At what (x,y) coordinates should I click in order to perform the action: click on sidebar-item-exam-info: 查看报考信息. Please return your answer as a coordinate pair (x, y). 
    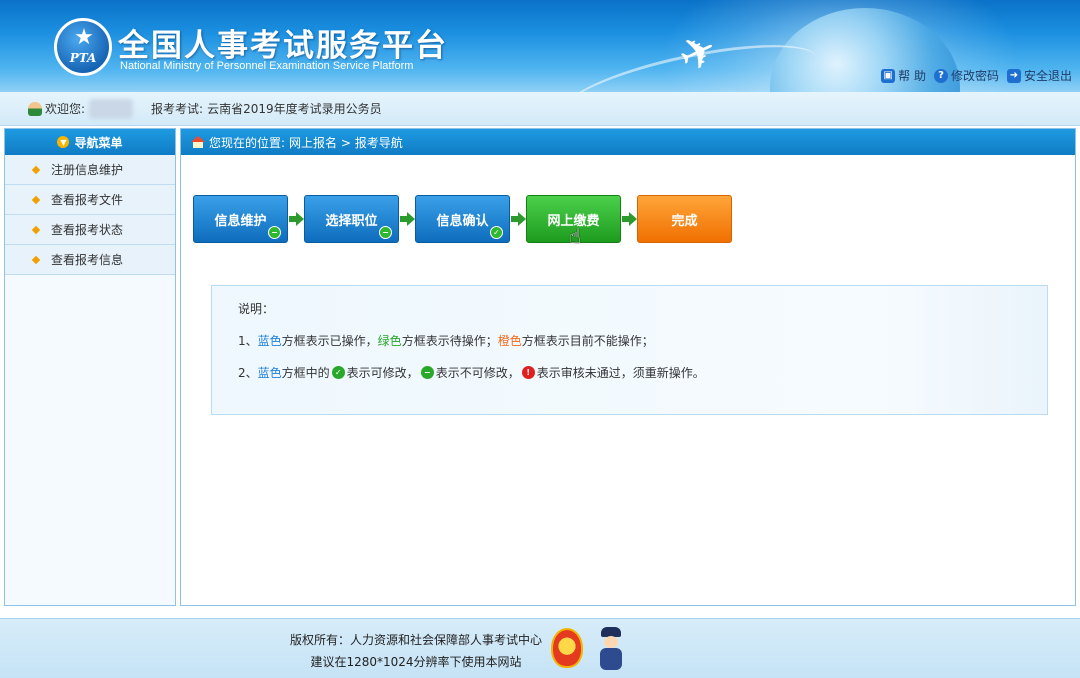
    Looking at the image, I should click on (90, 260).